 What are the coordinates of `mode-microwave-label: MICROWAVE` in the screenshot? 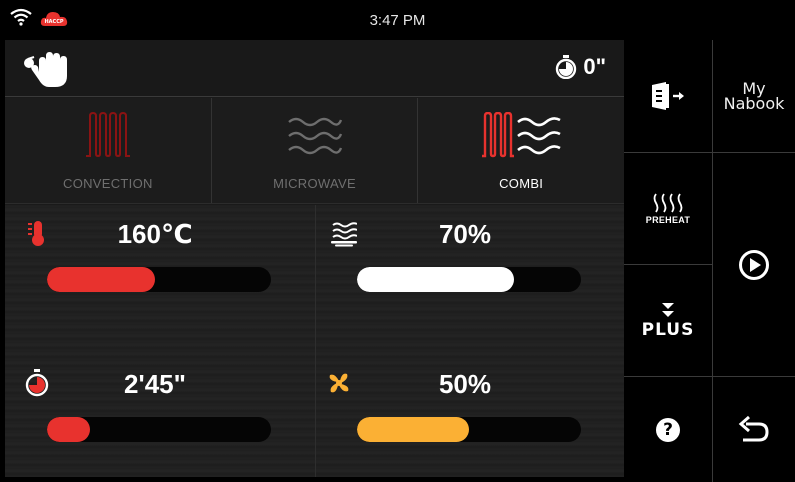 It's located at (314, 183).